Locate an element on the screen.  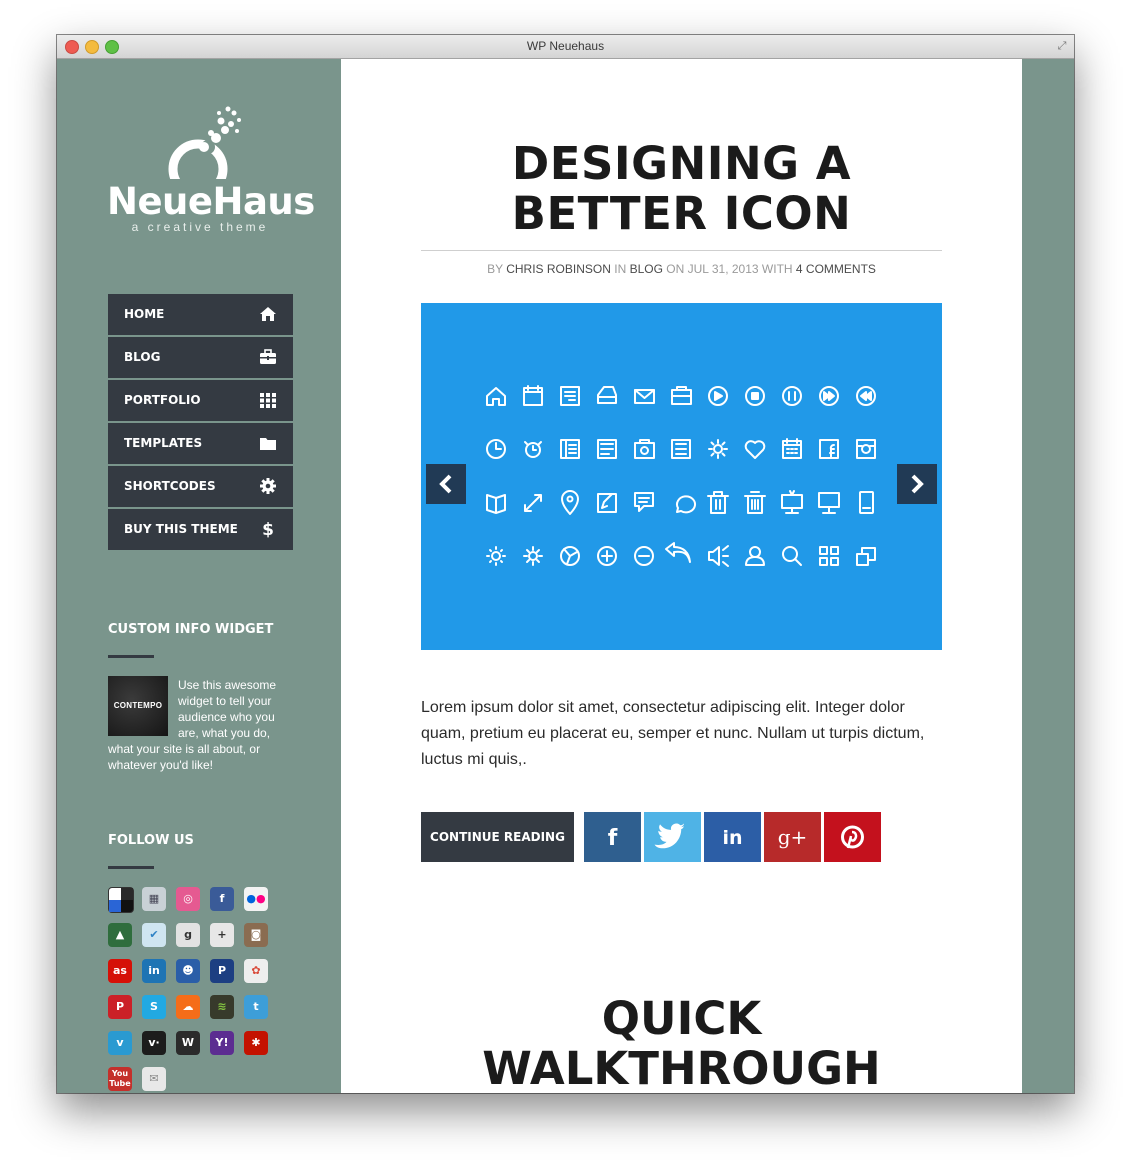
paypal-icon: P is located at coordinates (222, 971).